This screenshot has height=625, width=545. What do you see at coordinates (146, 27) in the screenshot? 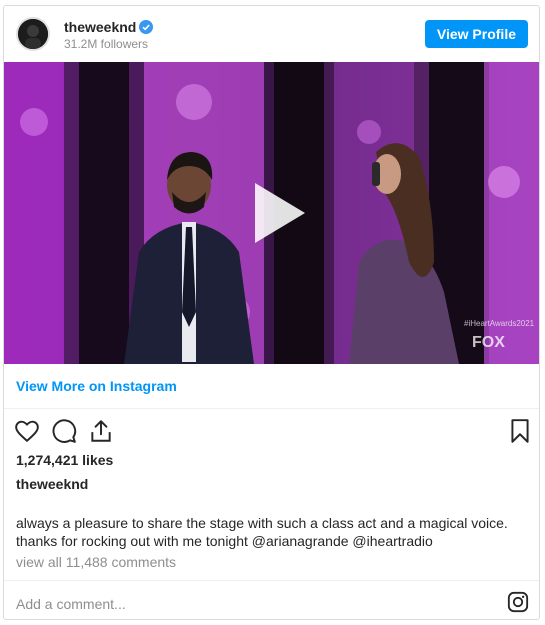
I see `verified-badge-icon` at bounding box center [146, 27].